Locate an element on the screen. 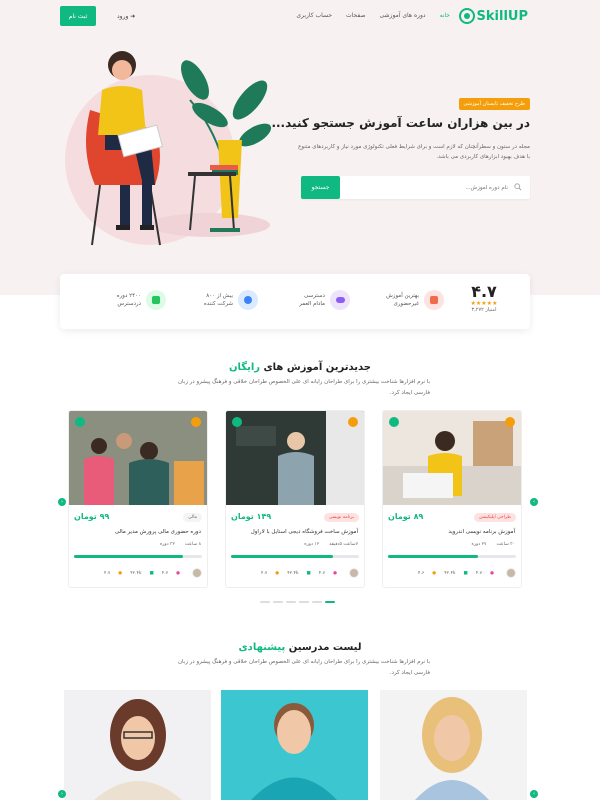 Image resolution: width=600 pixels, height=800 pixels. course-lessons: ۲۷ دوره is located at coordinates (479, 544).